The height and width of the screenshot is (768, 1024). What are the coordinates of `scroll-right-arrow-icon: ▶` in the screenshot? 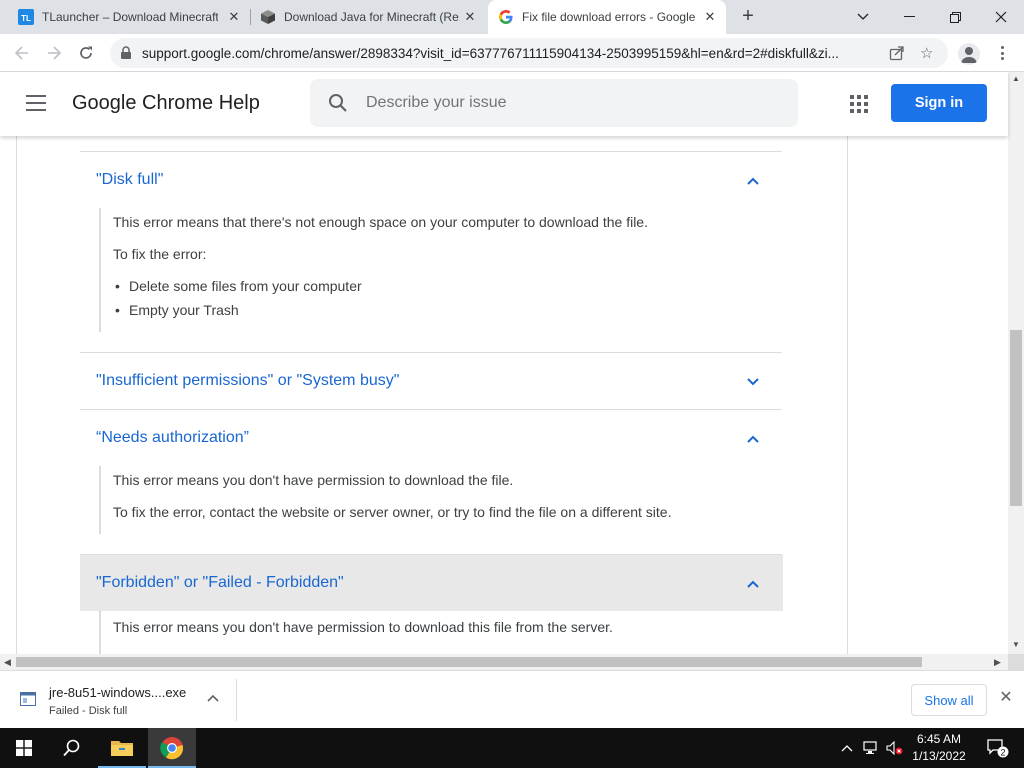 It's located at (997, 662).